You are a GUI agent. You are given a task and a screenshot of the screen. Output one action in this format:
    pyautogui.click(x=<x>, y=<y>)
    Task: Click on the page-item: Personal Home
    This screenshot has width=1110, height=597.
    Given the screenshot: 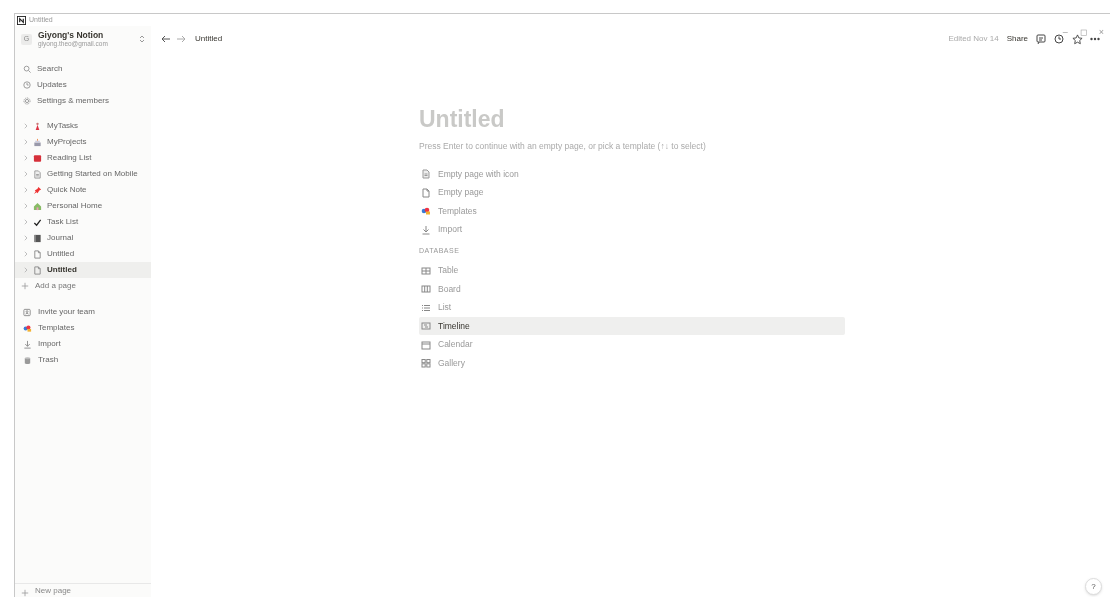 What is the action you would take?
    pyautogui.click(x=83, y=206)
    